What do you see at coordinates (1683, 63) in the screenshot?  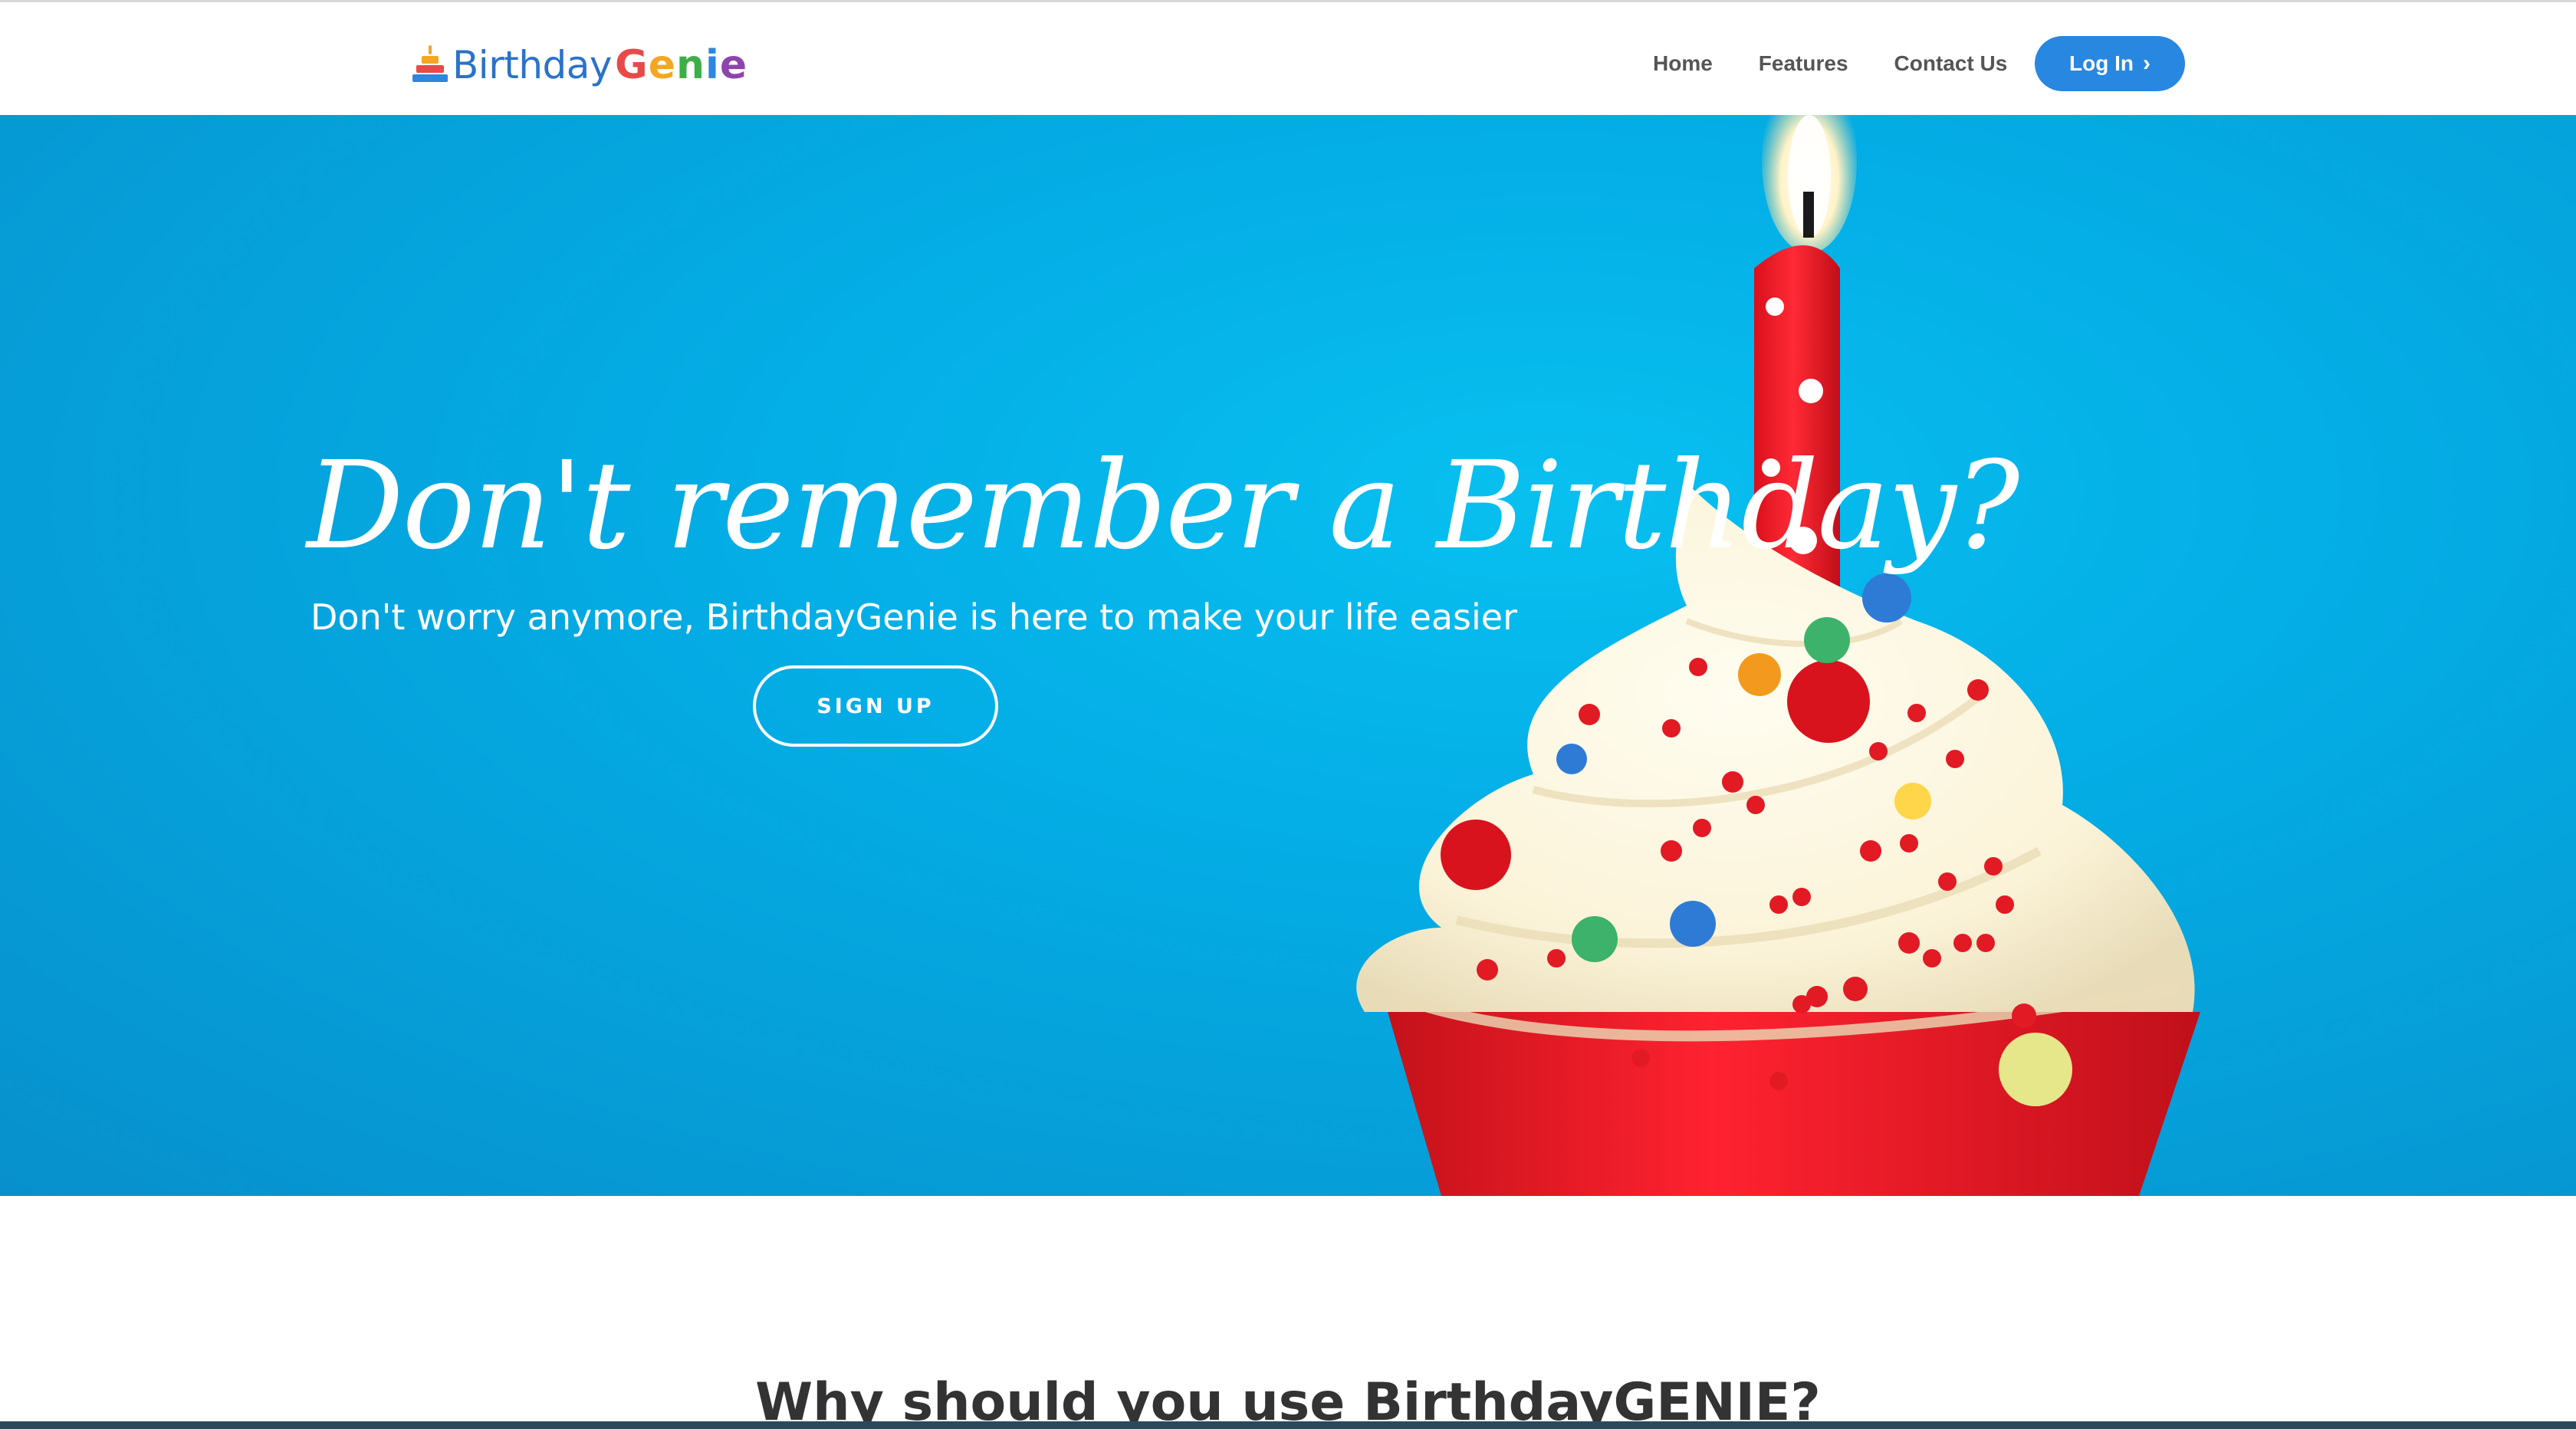 I see `nav-link-home: Home` at bounding box center [1683, 63].